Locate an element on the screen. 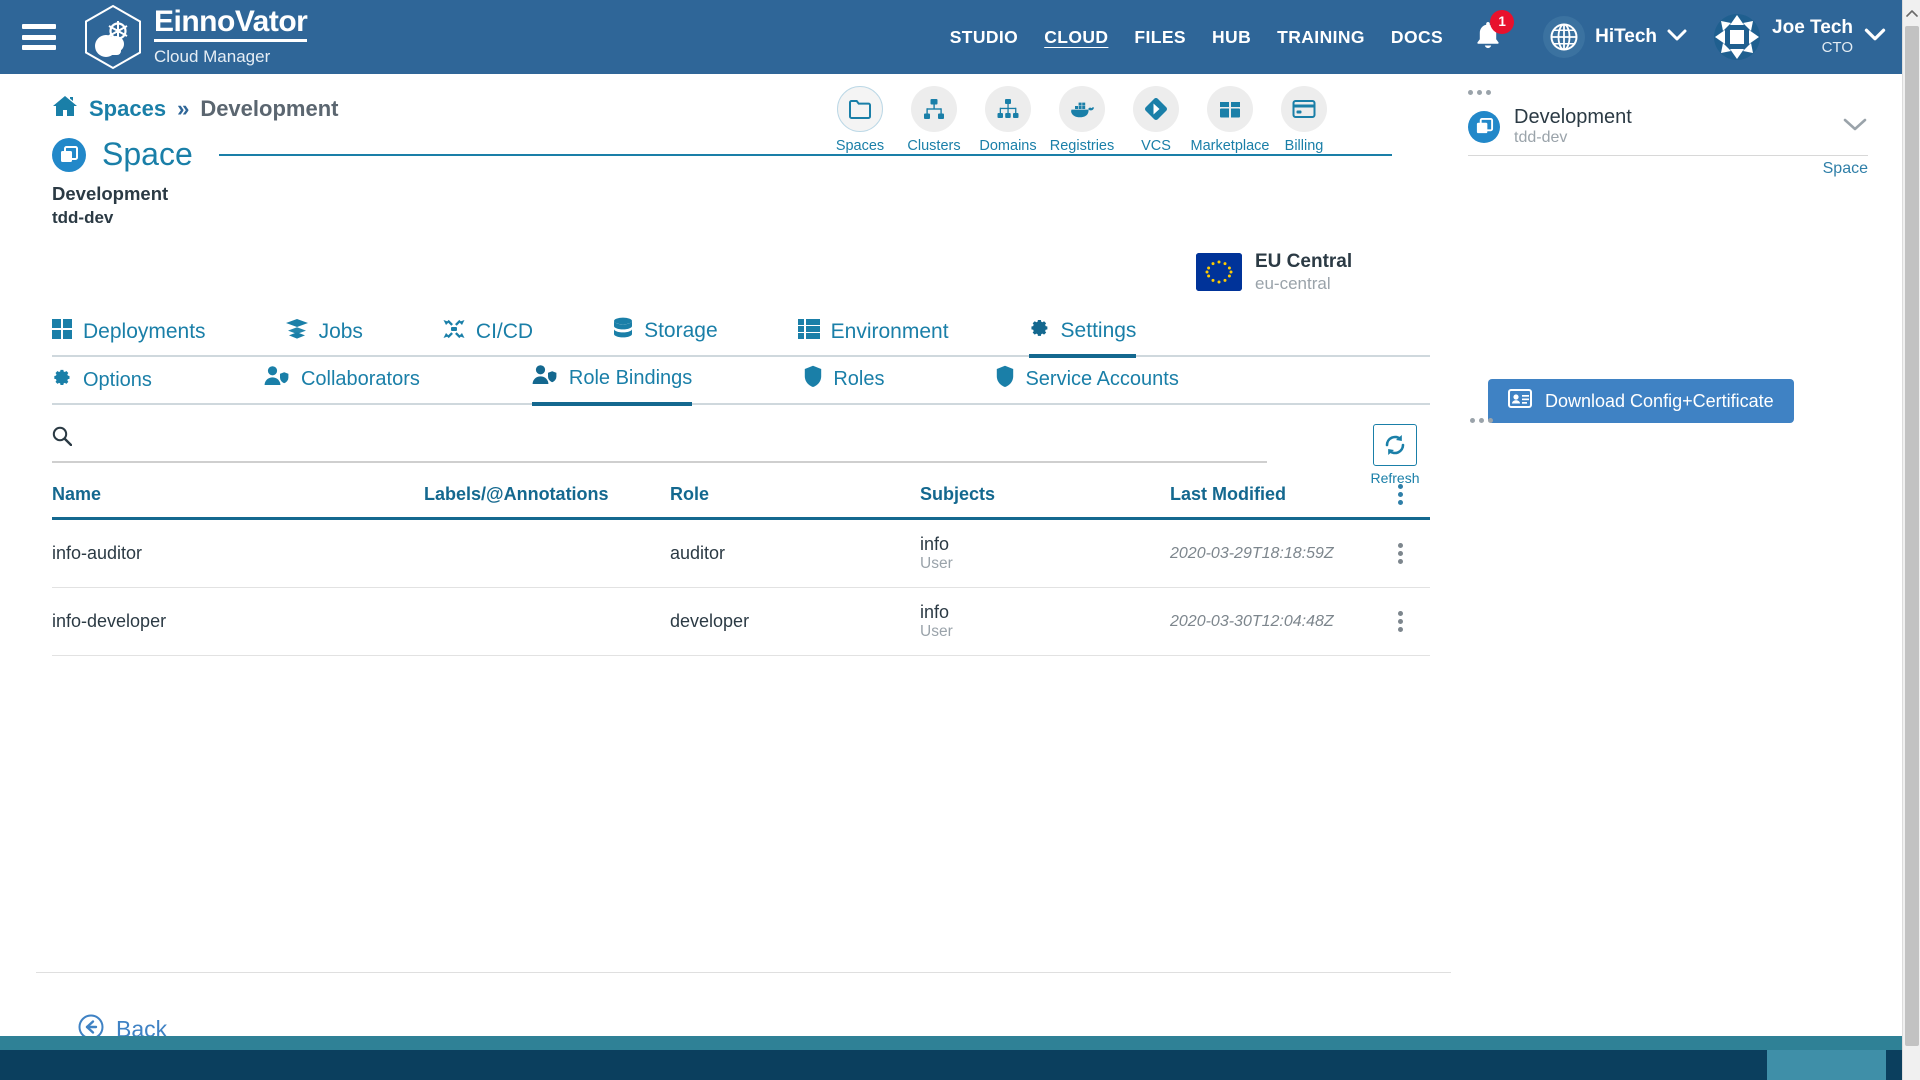  toolbar-item-billing: Billing is located at coordinates (1304, 120).